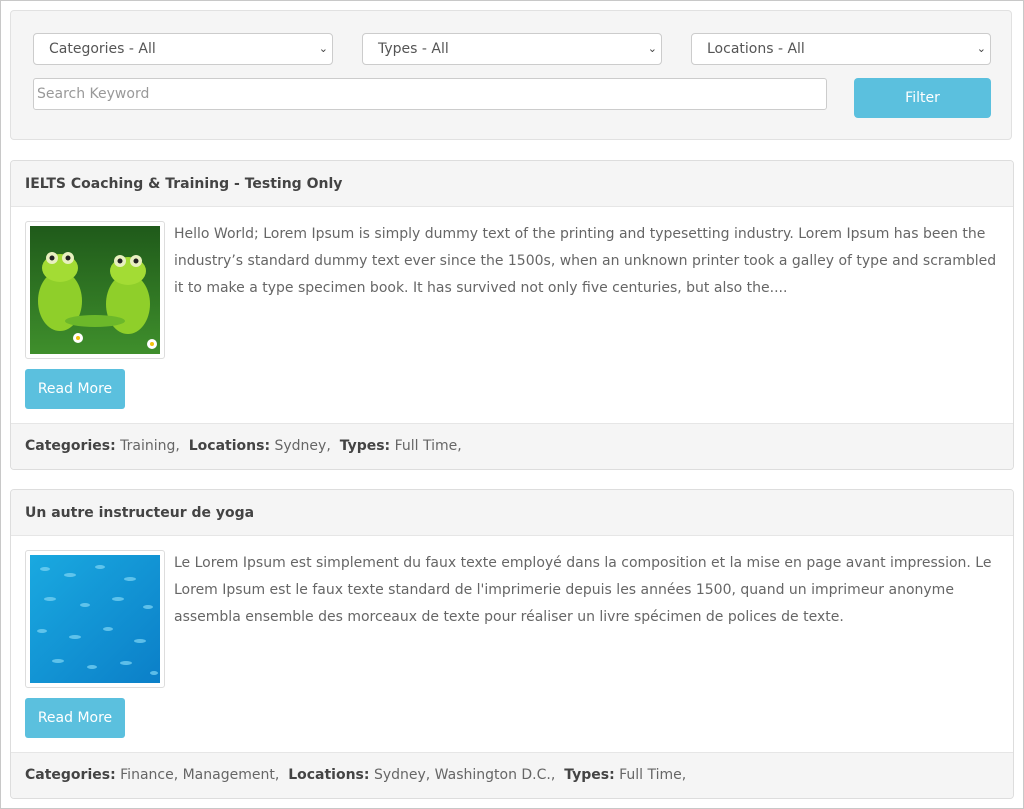 The image size is (1024, 809). I want to click on locations-select-value: Locations - All, so click(756, 49).